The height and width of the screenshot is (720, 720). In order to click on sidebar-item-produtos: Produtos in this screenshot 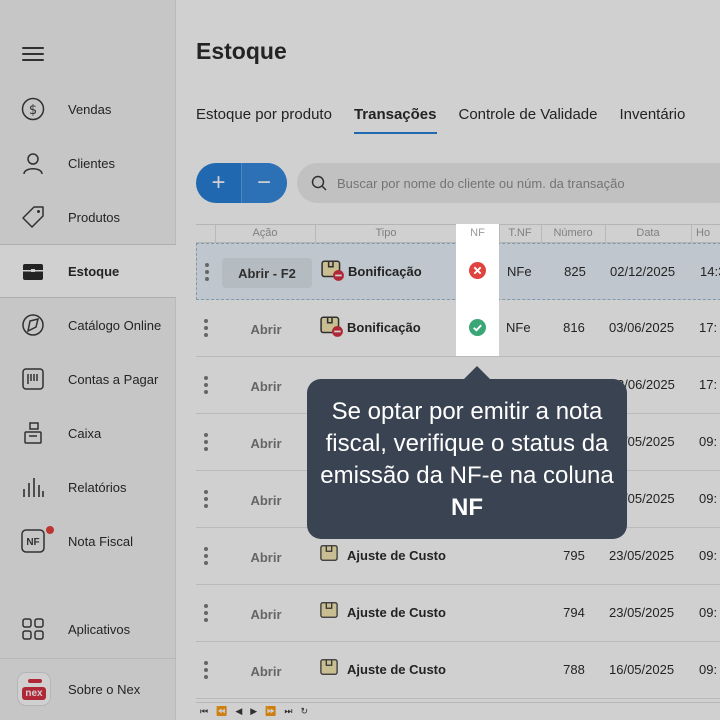, I will do `click(88, 217)`.